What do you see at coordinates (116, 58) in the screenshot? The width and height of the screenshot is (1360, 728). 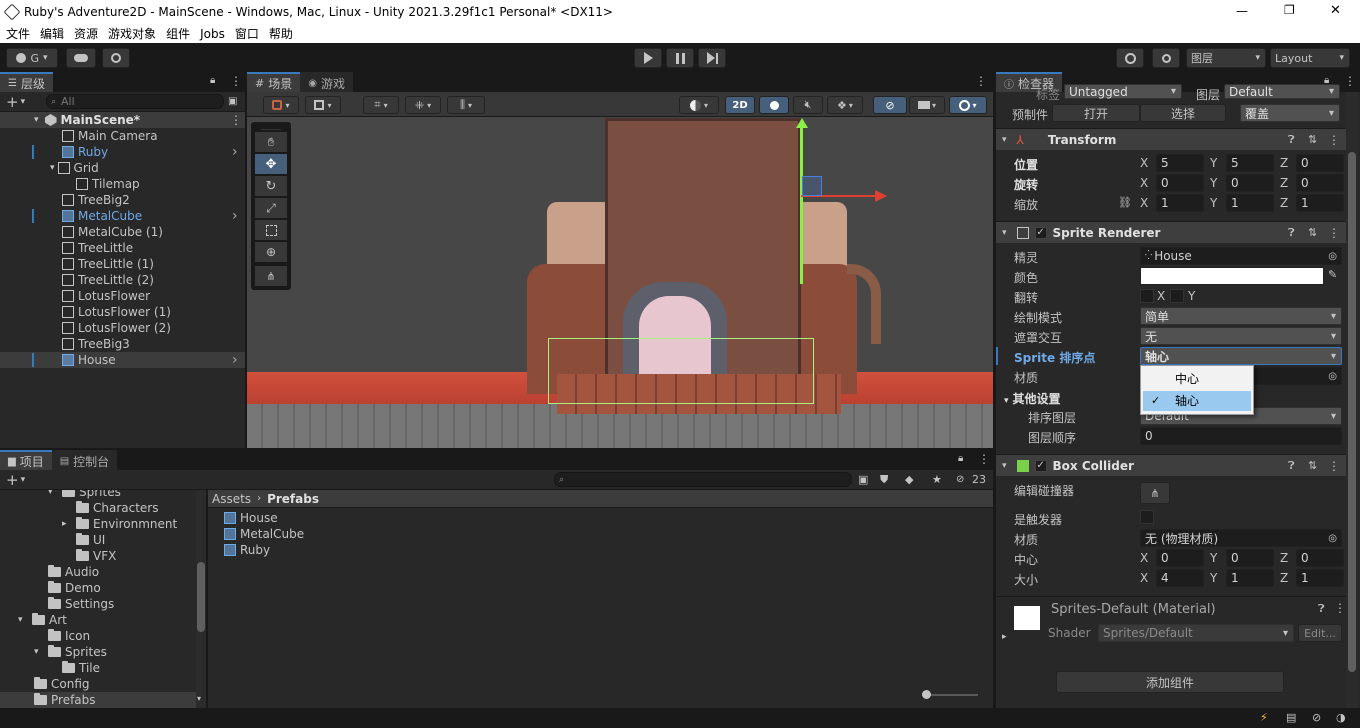 I see `collab-button` at bounding box center [116, 58].